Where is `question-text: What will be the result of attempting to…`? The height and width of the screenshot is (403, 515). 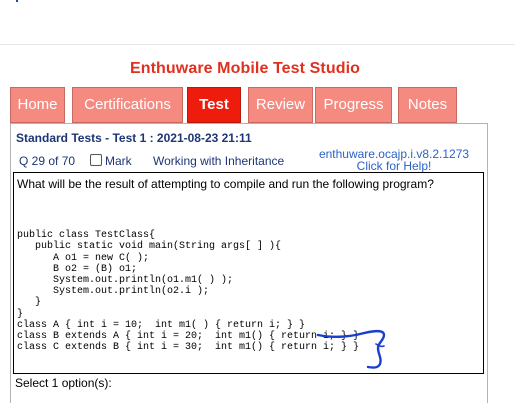
question-text: What will be the result of attempting to… is located at coordinates (225, 184).